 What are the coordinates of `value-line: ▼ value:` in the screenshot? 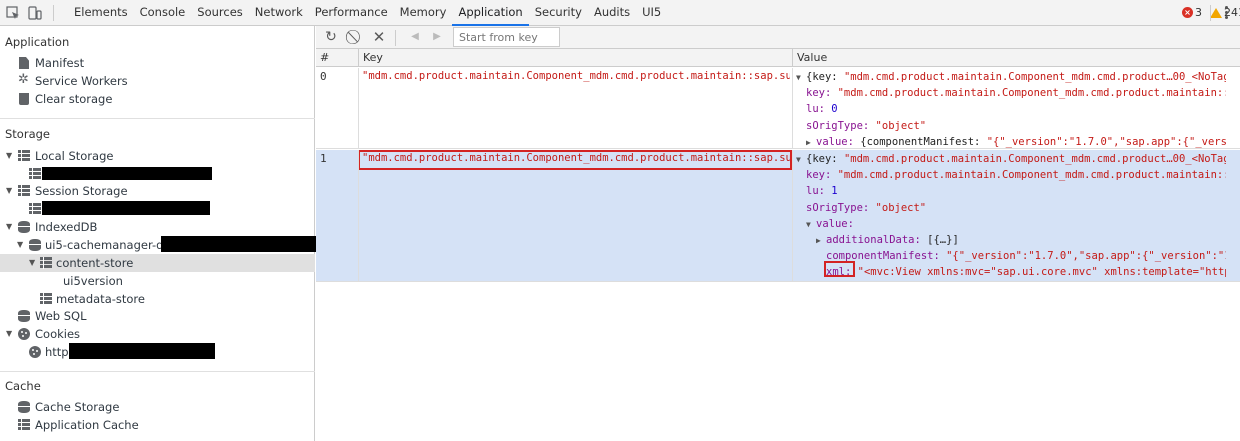 It's located at (1011, 224).